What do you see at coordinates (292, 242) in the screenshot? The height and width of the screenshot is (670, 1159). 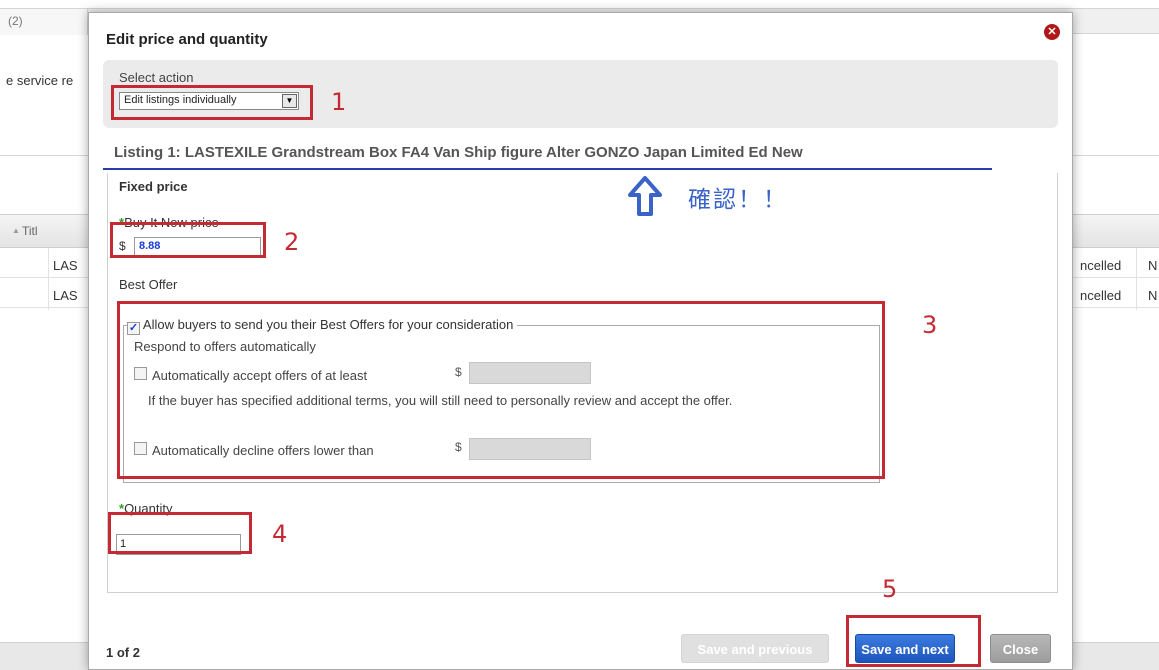 I see `annotation-number-2: 2` at bounding box center [292, 242].